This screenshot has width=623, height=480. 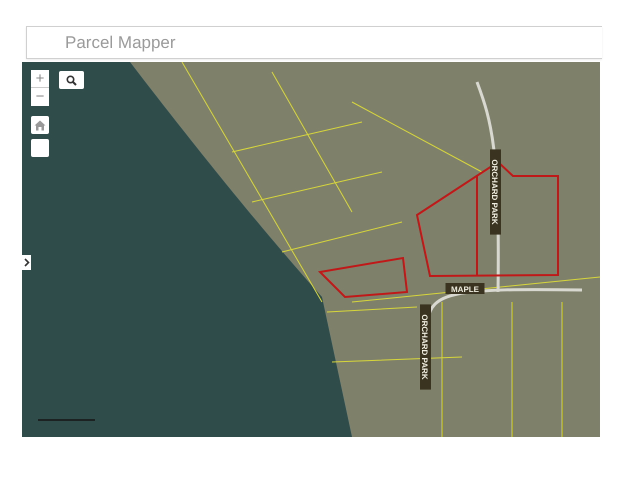 I want to click on expand-panel-button, so click(x=26, y=262).